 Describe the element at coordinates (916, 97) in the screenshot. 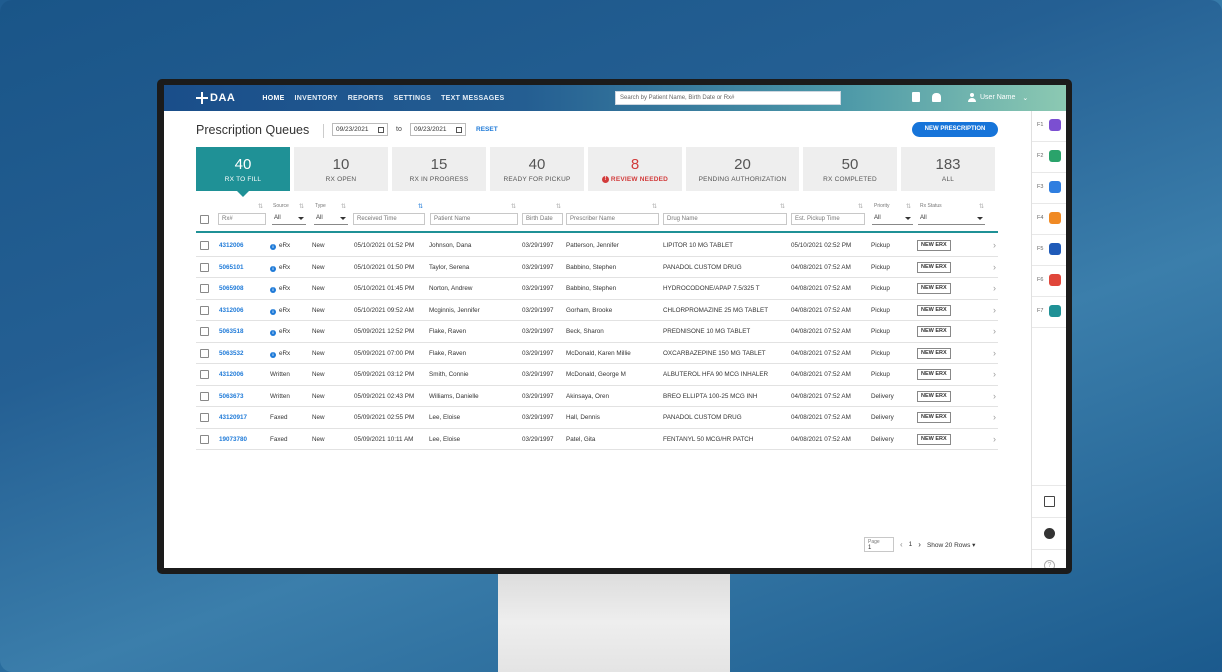

I see `document-icon` at that location.